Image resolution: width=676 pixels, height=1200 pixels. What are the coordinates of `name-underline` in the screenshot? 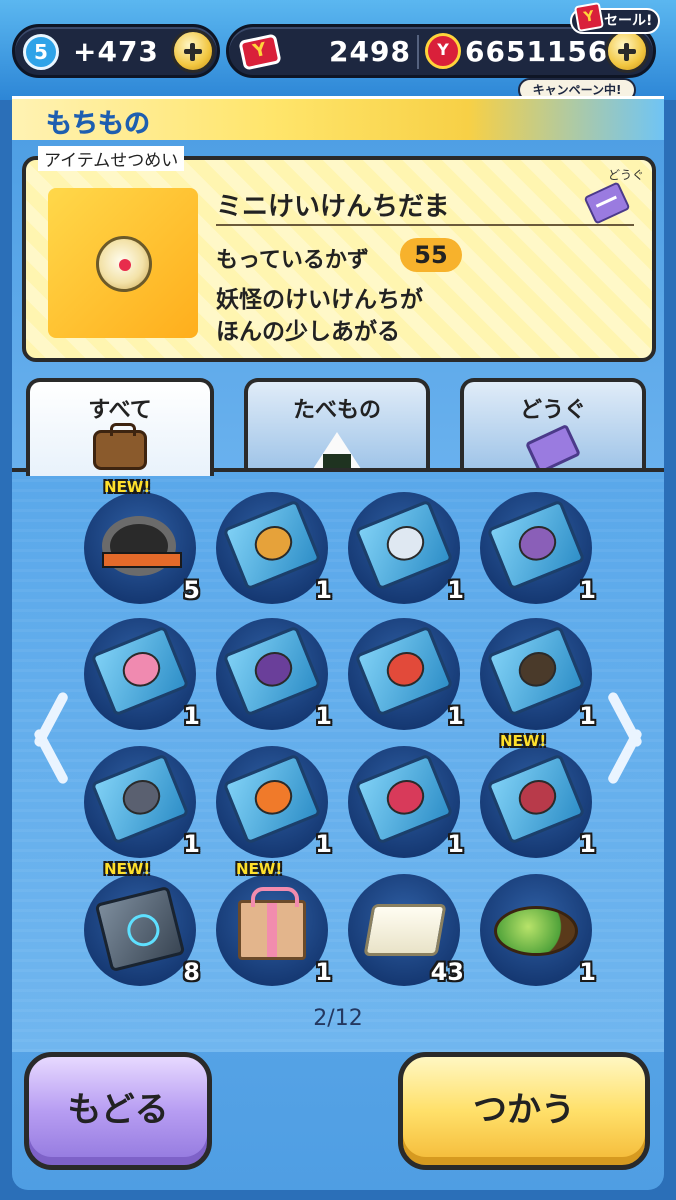 It's located at (425, 225).